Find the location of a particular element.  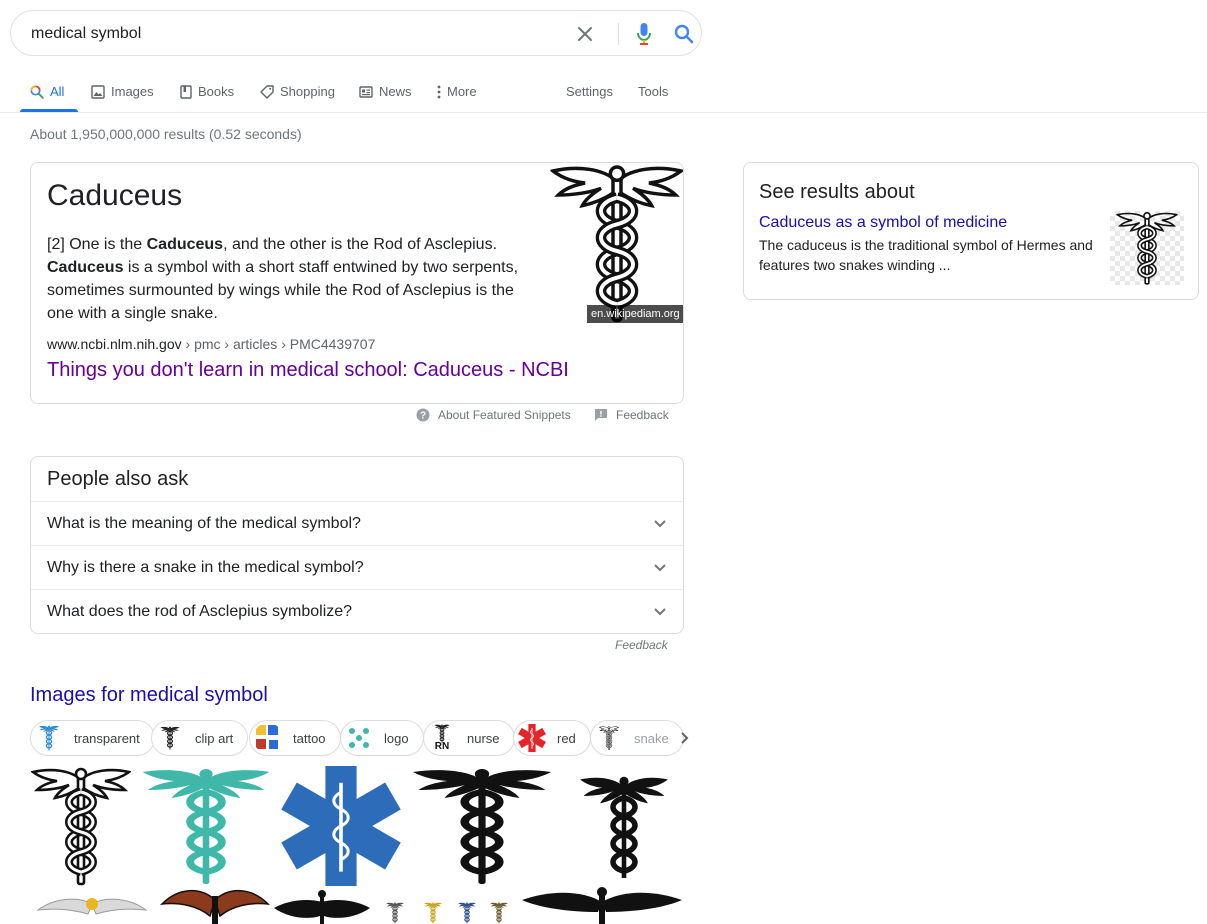

chip-tattoo: tattoo is located at coordinates (295, 738).